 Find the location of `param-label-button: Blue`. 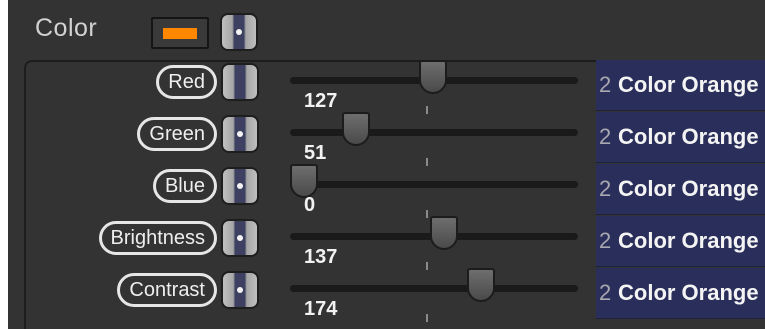

param-label-button: Blue is located at coordinates (184, 186).